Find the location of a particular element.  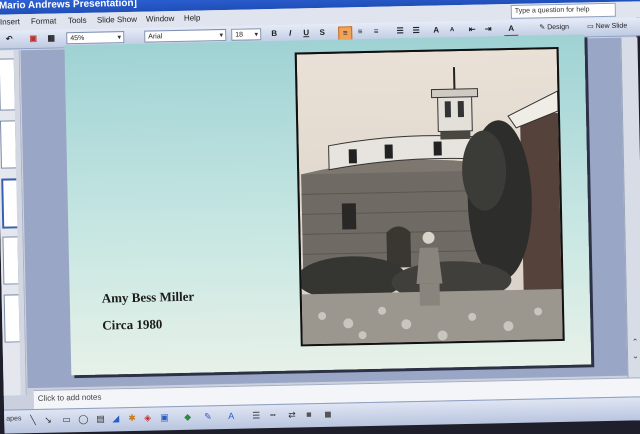

arrow-icon: ↘ is located at coordinates (48, 420).